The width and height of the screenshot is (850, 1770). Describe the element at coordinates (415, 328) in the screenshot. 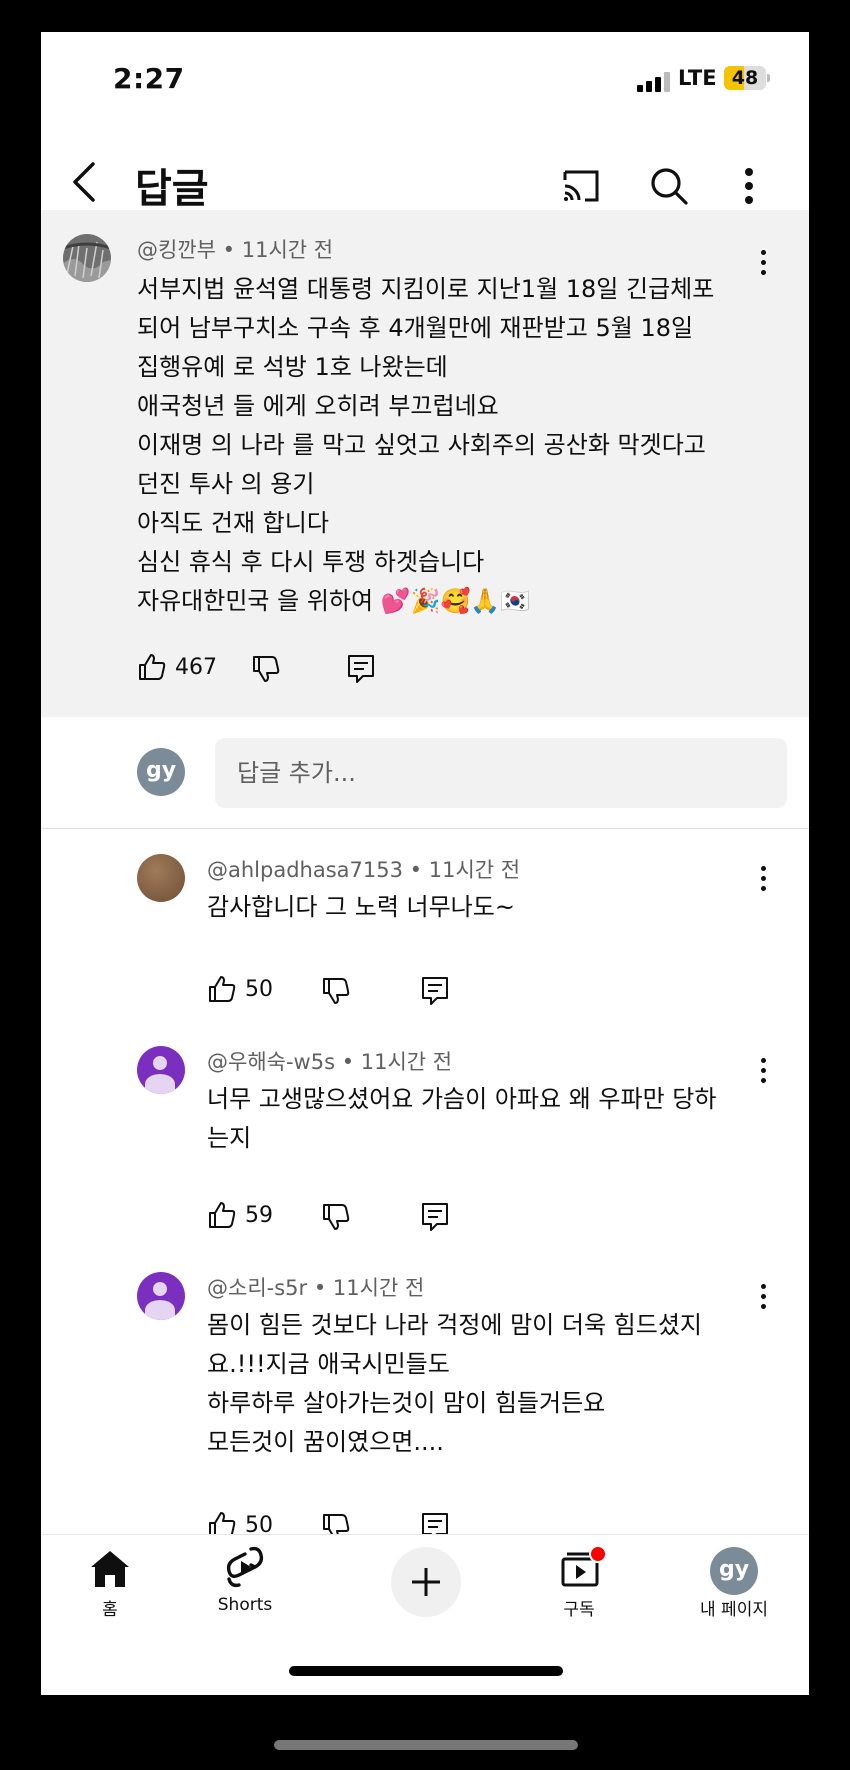

I see `comment-line: 되어 남부구치소 구속 후 4개월만에 재판받고 5월 18일` at that location.